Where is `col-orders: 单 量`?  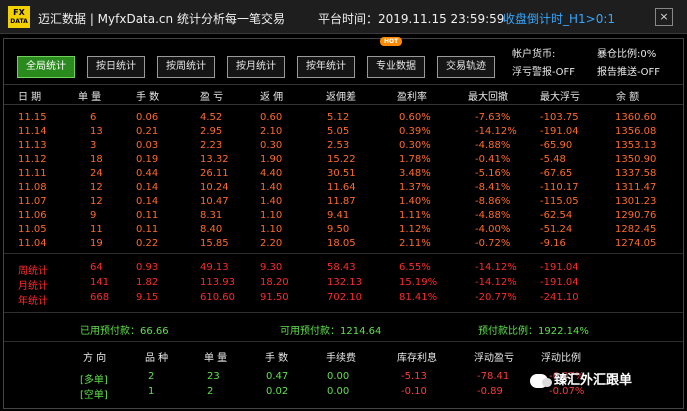
col-orders: 单 量 is located at coordinates (90, 97).